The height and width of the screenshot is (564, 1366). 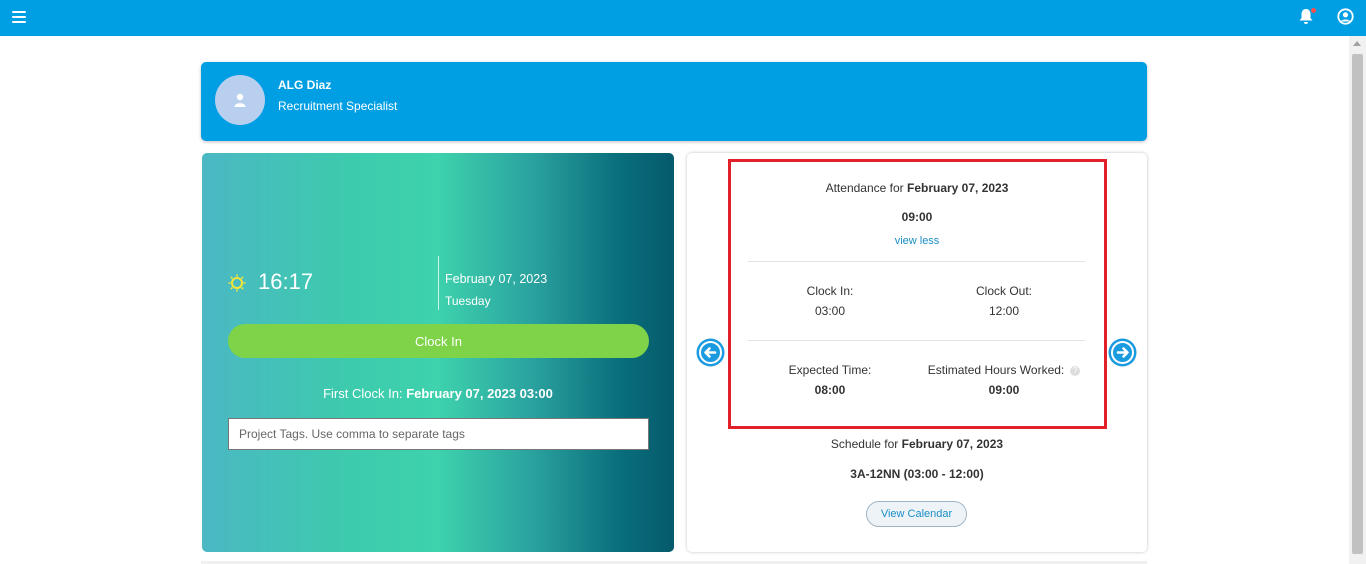 I want to click on profile-job-title: Recruitment Specialist, so click(x=338, y=106).